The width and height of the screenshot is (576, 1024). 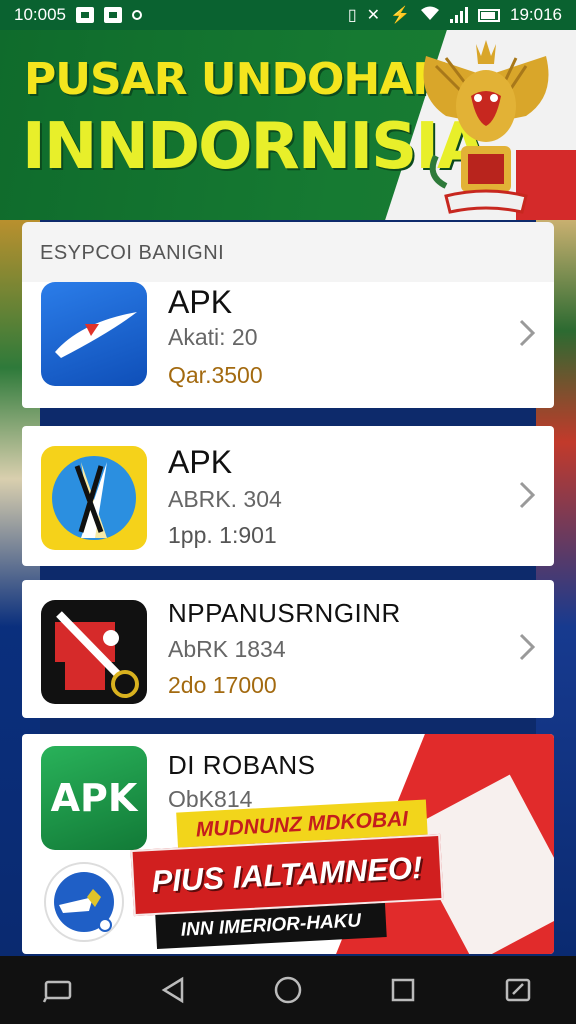 I want to click on green-apk-icon: APK, so click(x=94, y=798).